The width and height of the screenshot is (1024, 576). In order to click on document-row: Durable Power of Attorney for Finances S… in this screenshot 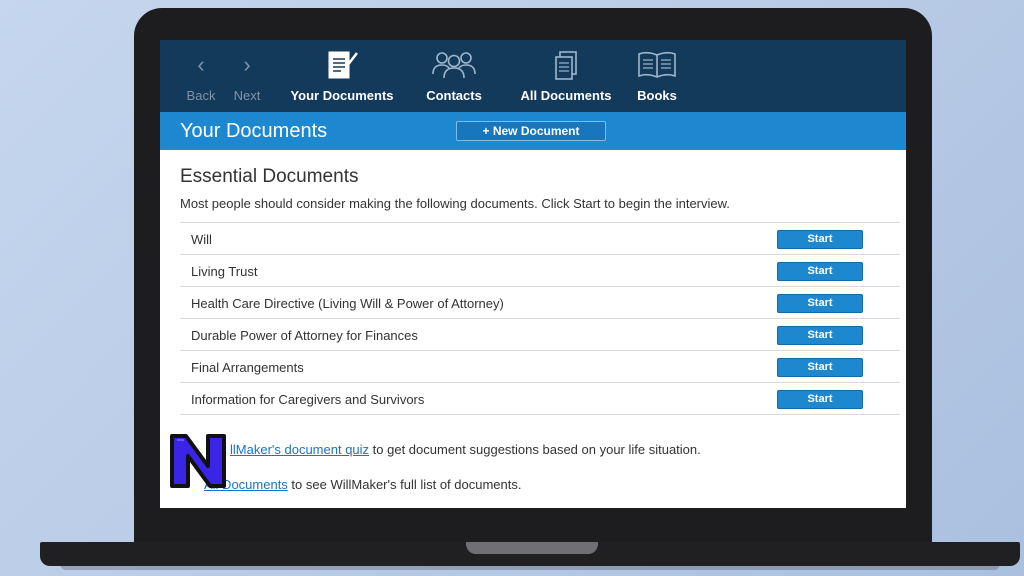, I will do `click(540, 335)`.